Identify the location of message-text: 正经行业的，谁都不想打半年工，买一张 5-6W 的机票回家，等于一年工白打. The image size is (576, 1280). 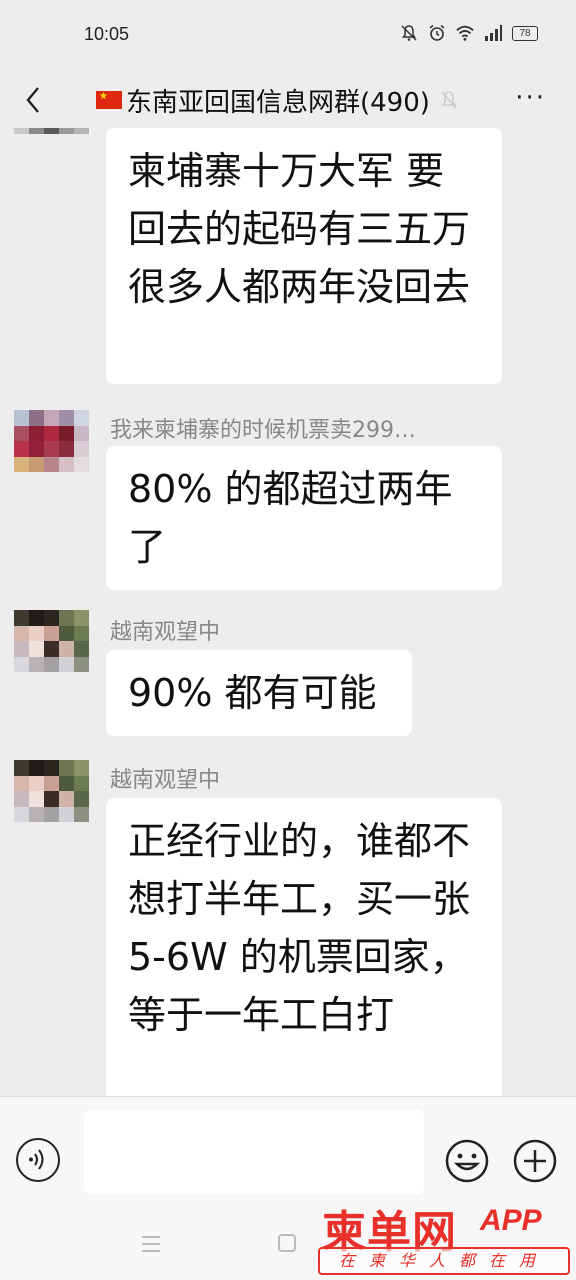
(299, 928).